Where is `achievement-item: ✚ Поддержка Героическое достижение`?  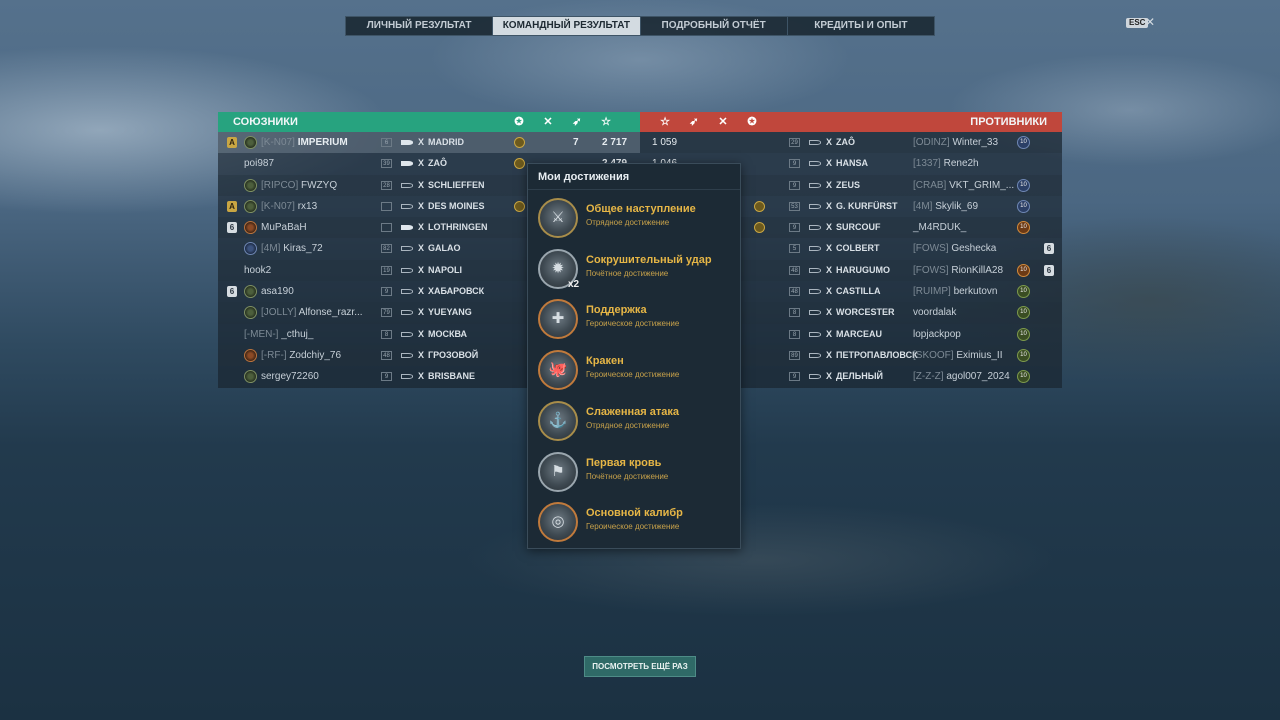
achievement-item: ✚ Поддержка Героическое достижение is located at coordinates (638, 321).